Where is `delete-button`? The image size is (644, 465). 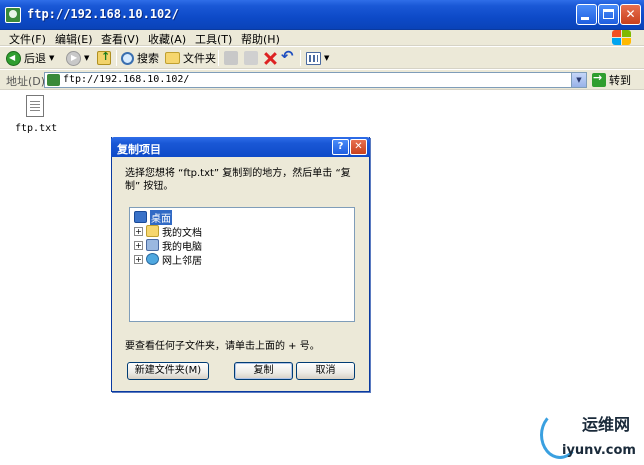
delete-button is located at coordinates (270, 58).